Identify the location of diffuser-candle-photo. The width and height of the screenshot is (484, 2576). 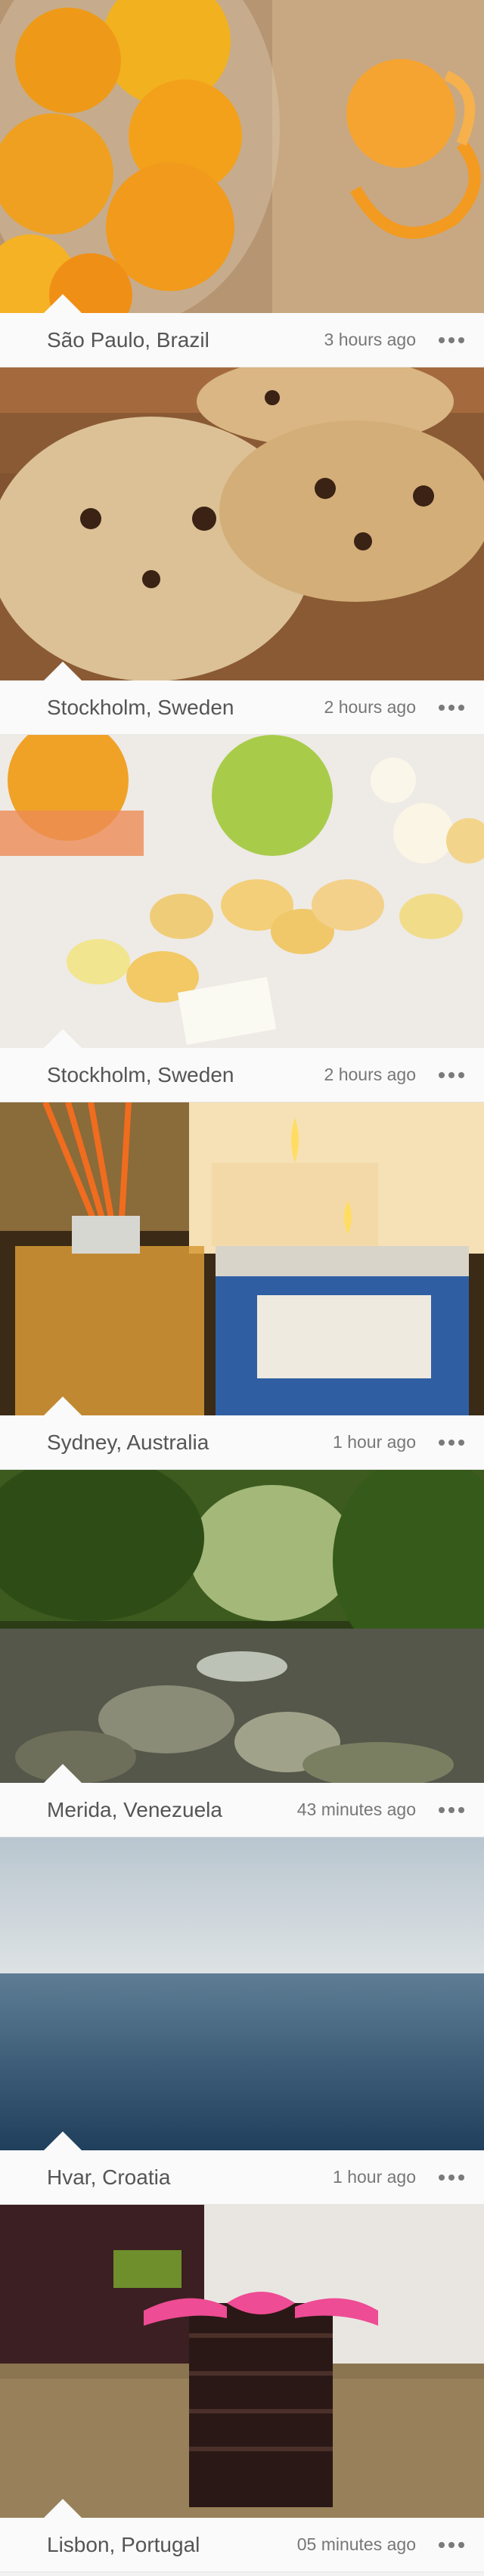
(242, 1258).